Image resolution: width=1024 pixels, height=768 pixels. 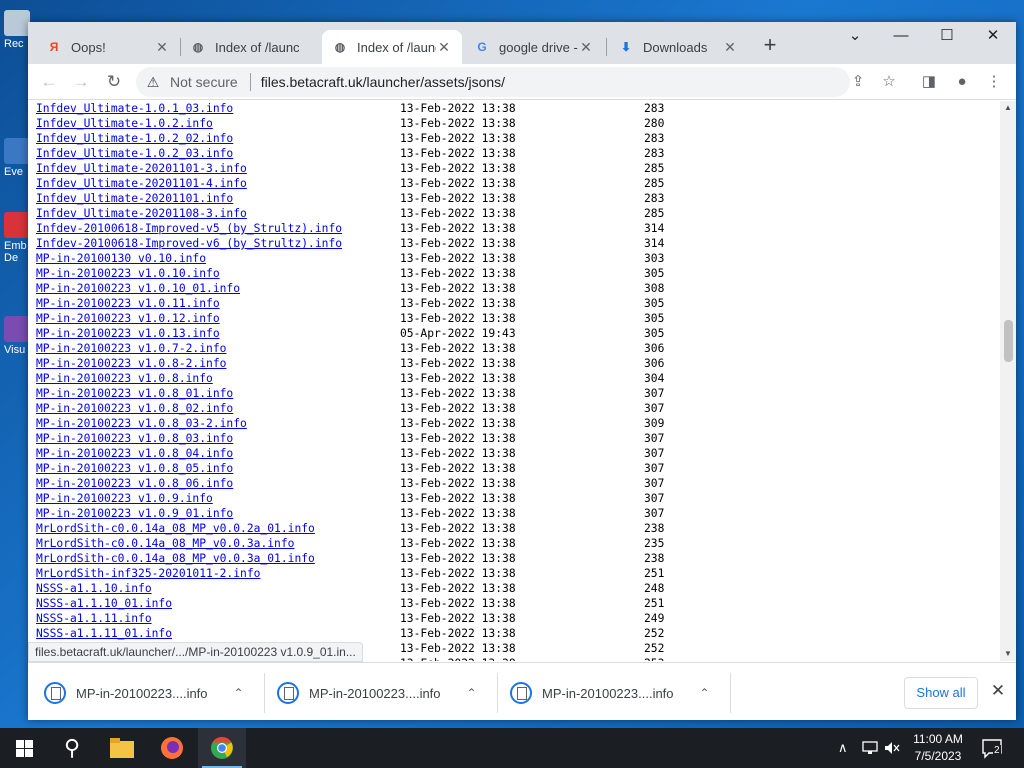 What do you see at coordinates (141, 213) in the screenshot?
I see `file-link: Infdev_Ultimate-20201108-3.info` at bounding box center [141, 213].